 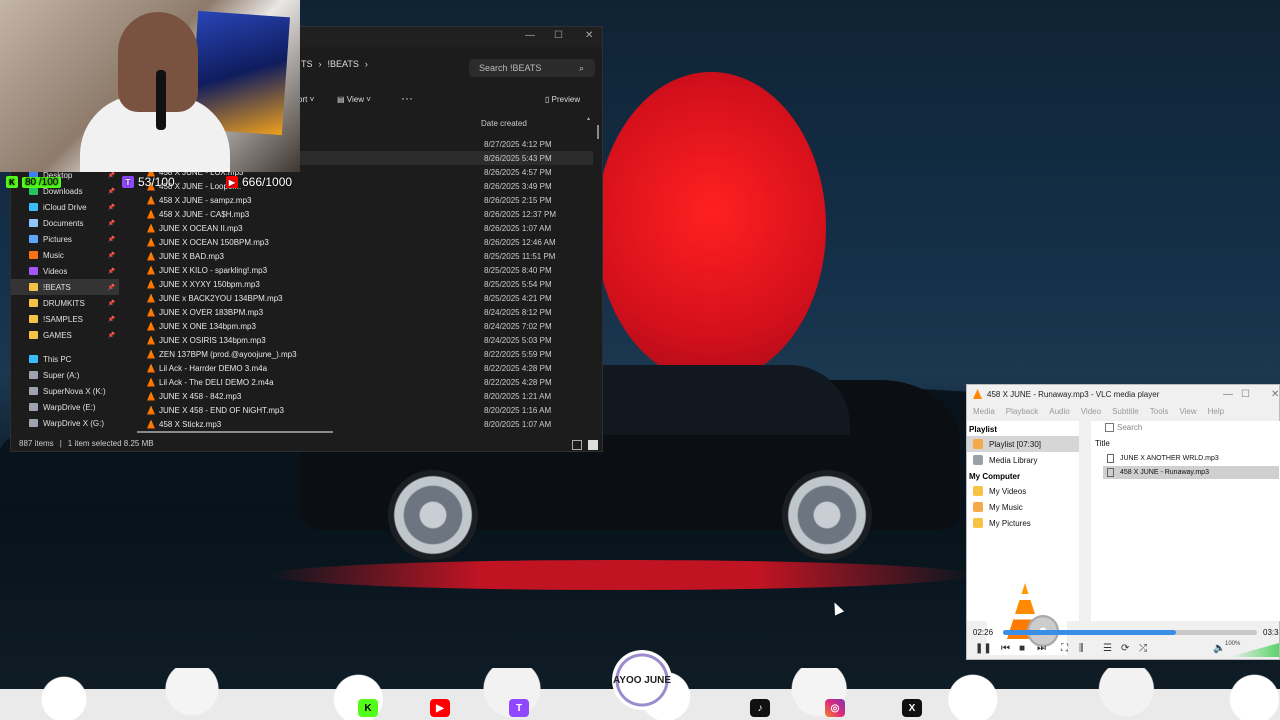 What do you see at coordinates (1023, 444) in the screenshot?
I see `sidebar-item-playlist: Playlist [07:30]` at bounding box center [1023, 444].